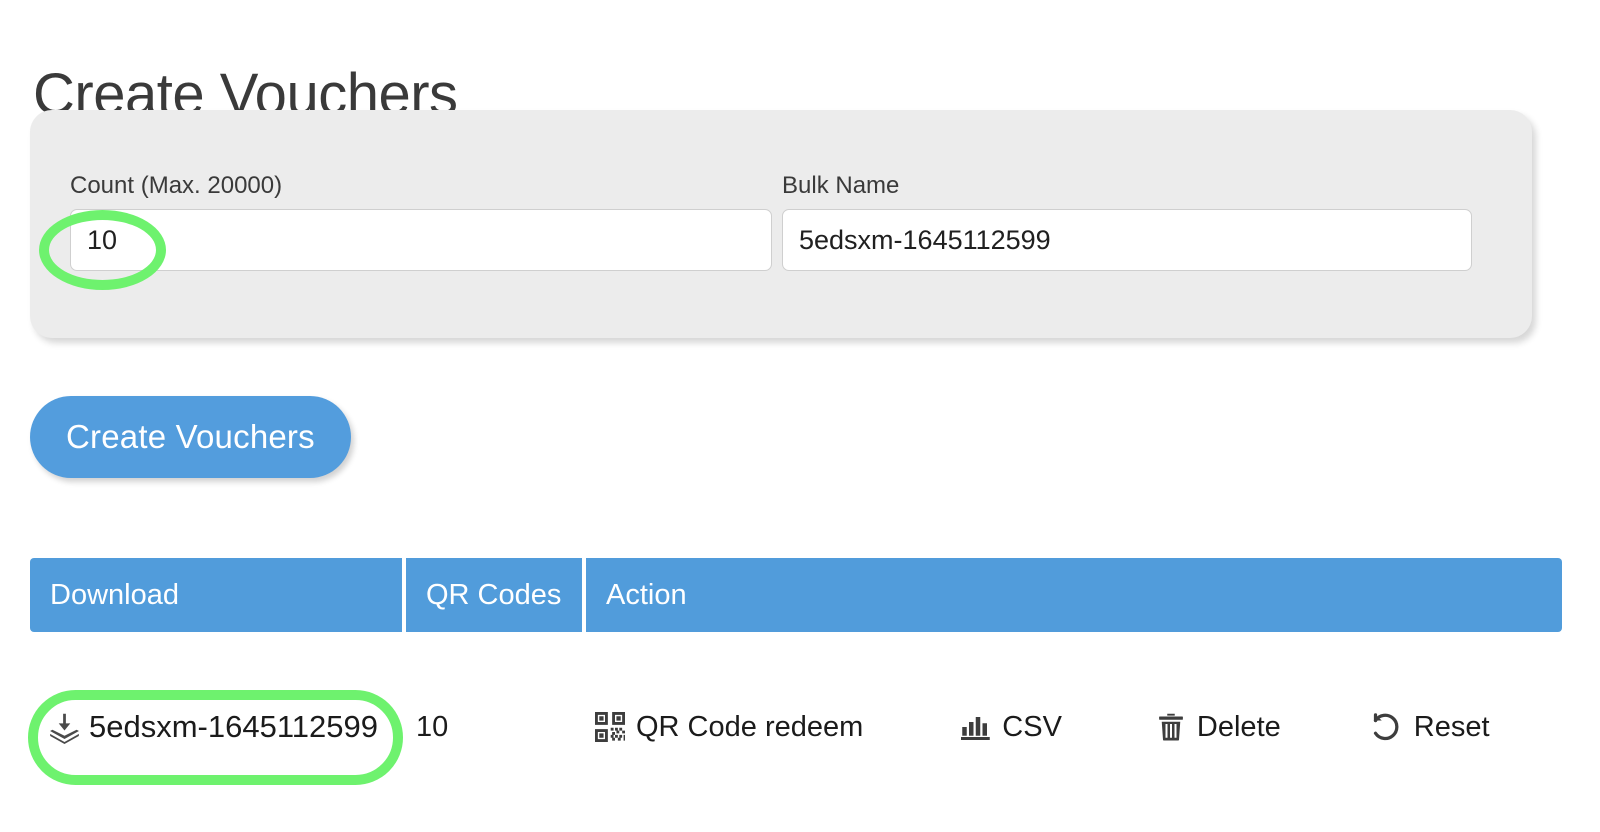 This screenshot has height=832, width=1600. Describe the element at coordinates (1074, 595) in the screenshot. I see `column-header-action: Action` at that location.